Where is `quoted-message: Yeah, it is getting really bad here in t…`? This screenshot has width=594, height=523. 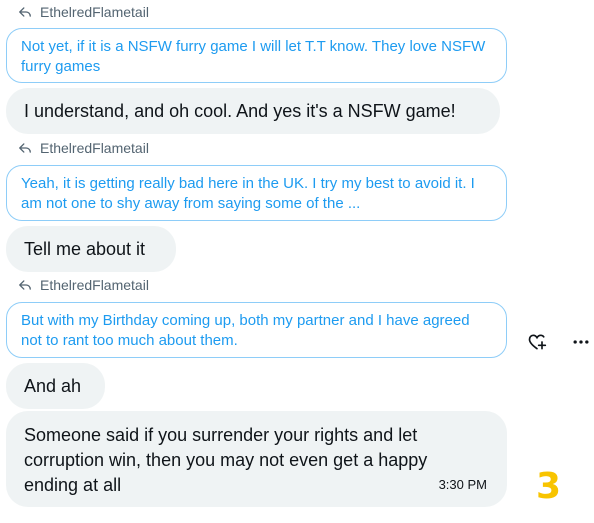
quoted-message: Yeah, it is getting really bad here in t… is located at coordinates (256, 193).